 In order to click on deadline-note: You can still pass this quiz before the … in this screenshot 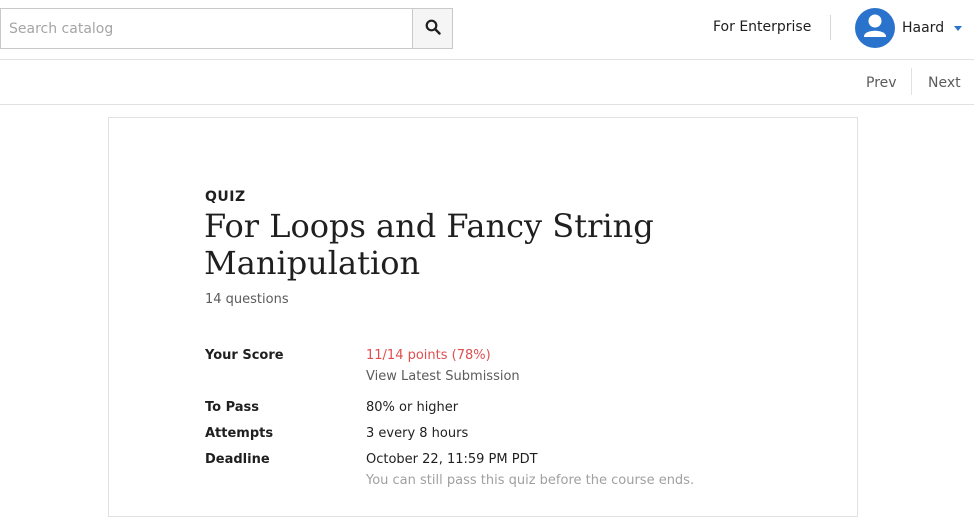, I will do `click(530, 480)`.